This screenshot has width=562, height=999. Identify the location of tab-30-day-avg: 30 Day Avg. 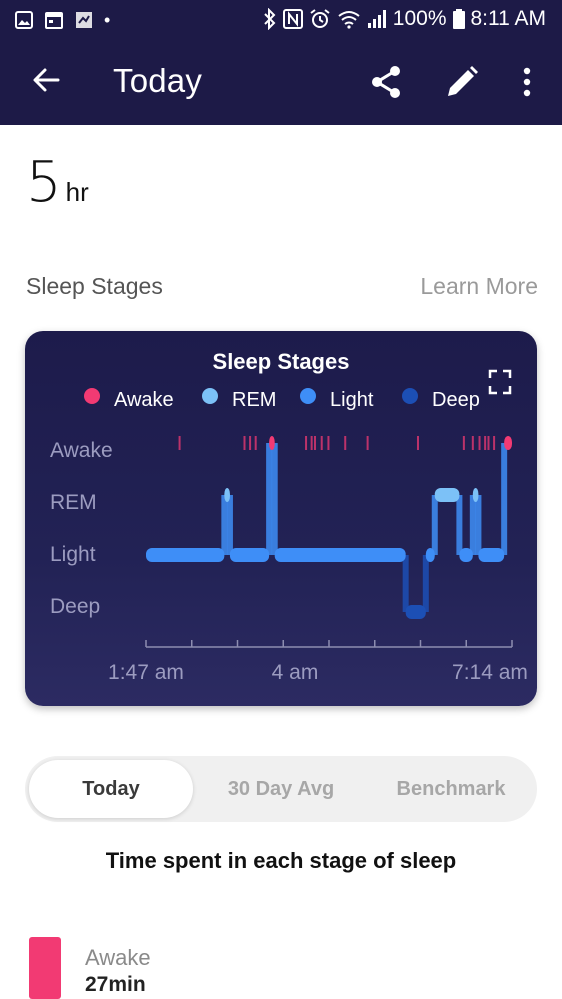
(281, 789).